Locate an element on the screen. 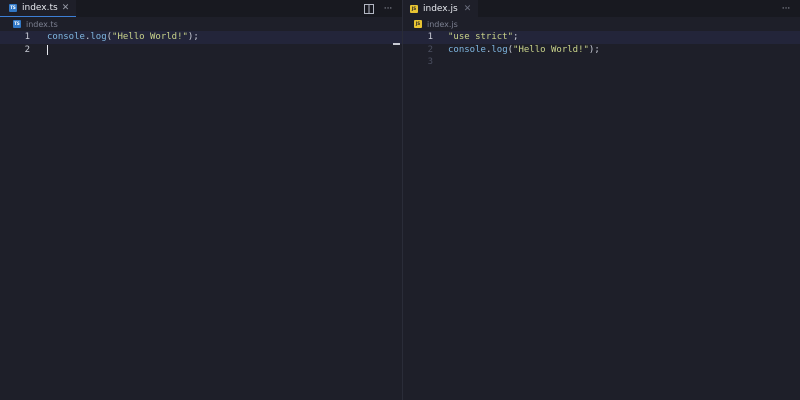  code-line: 2 console.log("Hello World!"); is located at coordinates (601, 50).